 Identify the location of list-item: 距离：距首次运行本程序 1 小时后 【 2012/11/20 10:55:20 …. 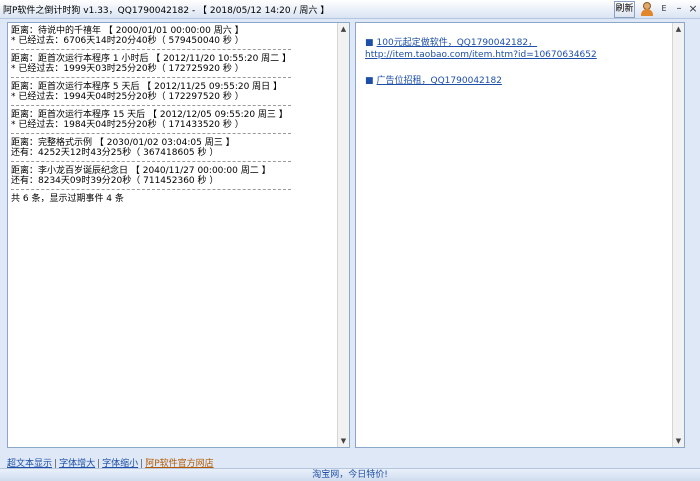
(173, 64).